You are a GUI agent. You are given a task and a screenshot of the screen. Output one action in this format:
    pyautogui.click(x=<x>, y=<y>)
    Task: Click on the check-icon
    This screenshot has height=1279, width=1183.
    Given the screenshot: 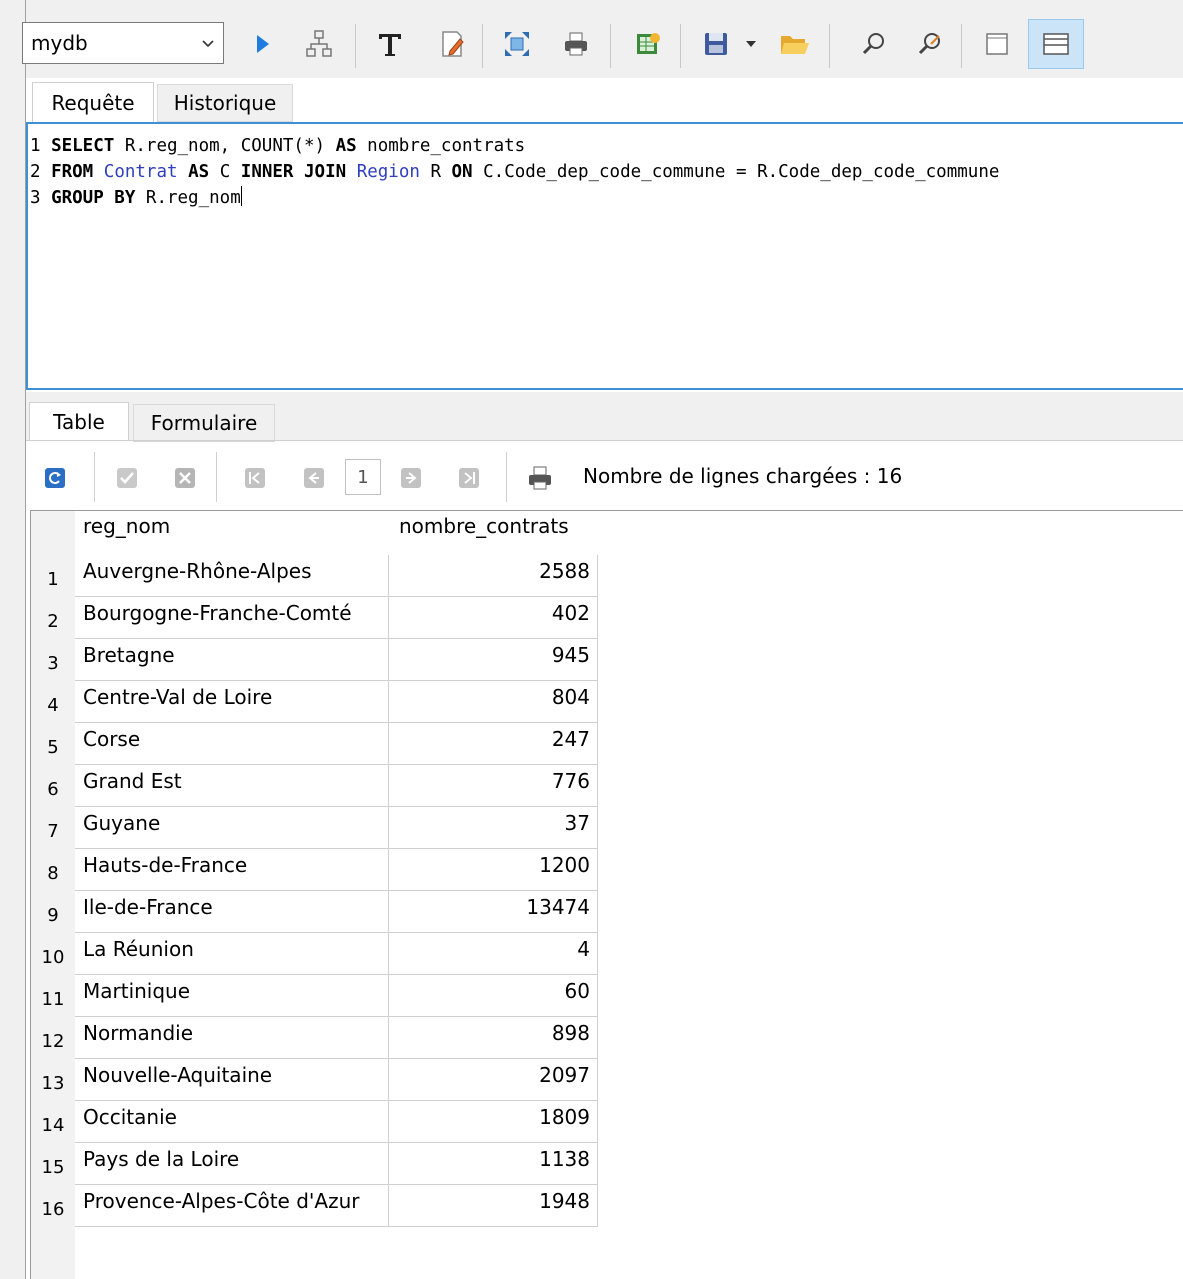 What is the action you would take?
    pyautogui.click(x=127, y=478)
    